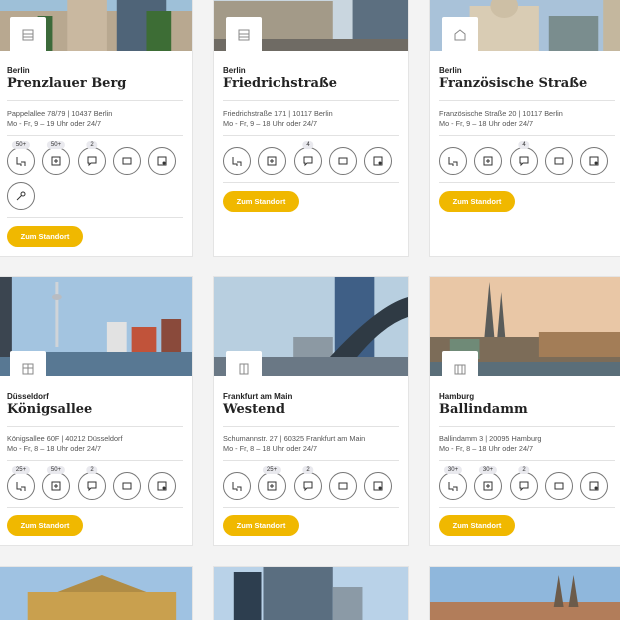  Describe the element at coordinates (21, 470) in the screenshot. I see `service-count: 25+` at that location.